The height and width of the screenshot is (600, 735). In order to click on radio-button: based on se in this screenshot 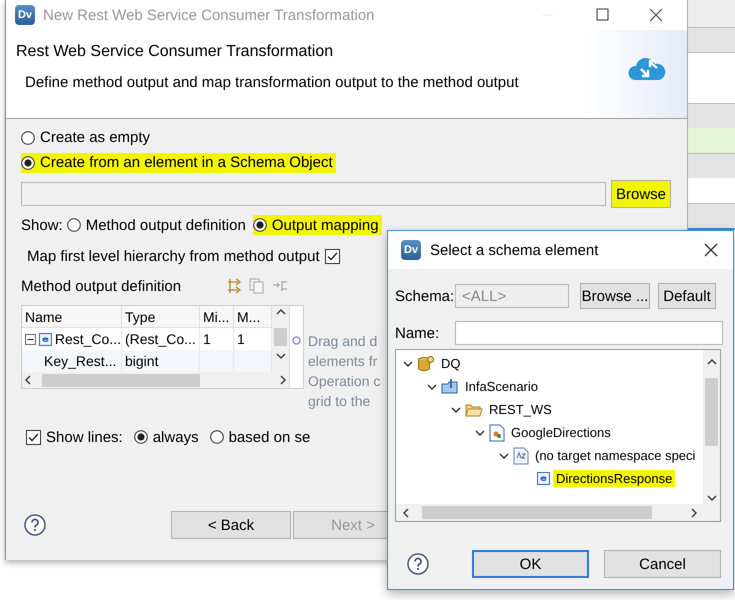, I will do `click(262, 437)`.